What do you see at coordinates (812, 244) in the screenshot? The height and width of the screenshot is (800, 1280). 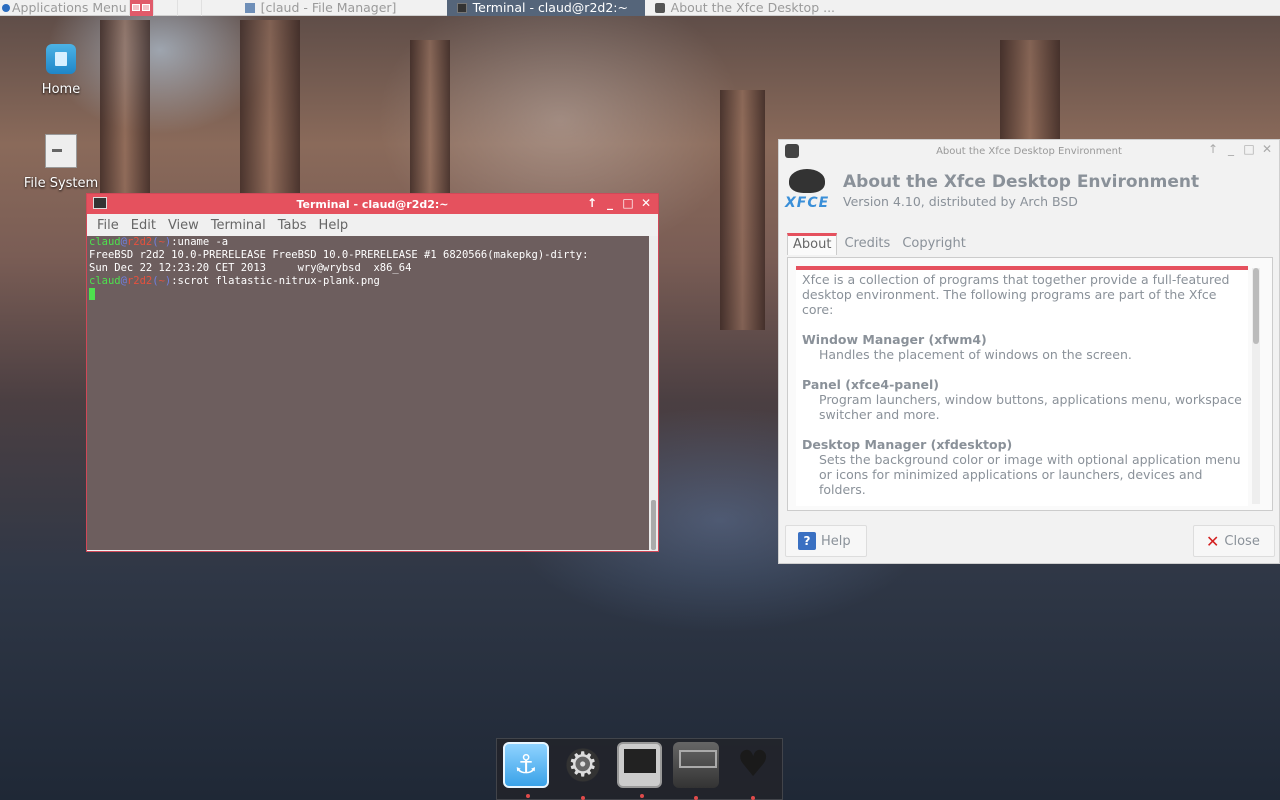 I see `tab-about: About` at bounding box center [812, 244].